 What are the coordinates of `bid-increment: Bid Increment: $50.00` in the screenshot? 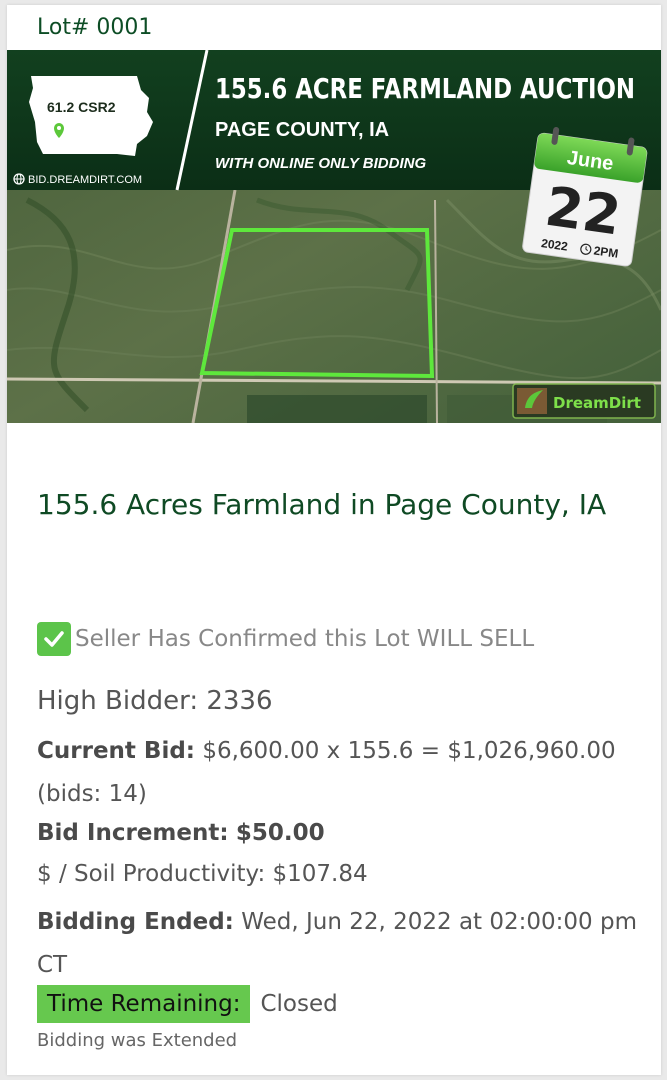 It's located at (181, 833).